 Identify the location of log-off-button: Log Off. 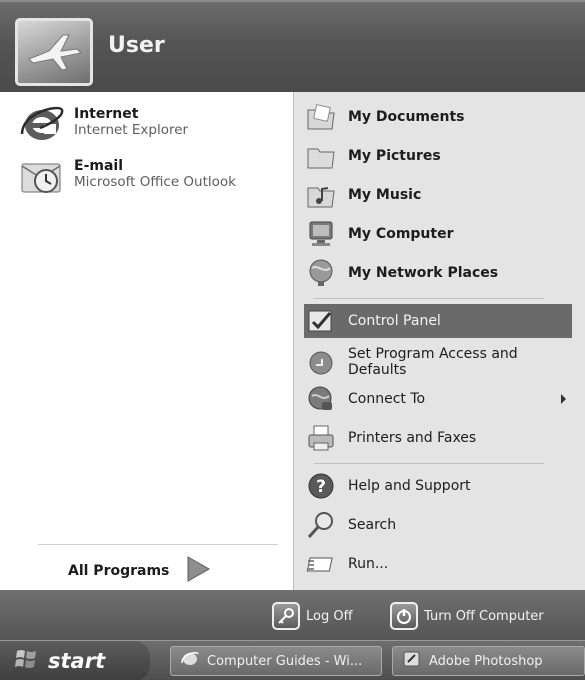
(312, 616).